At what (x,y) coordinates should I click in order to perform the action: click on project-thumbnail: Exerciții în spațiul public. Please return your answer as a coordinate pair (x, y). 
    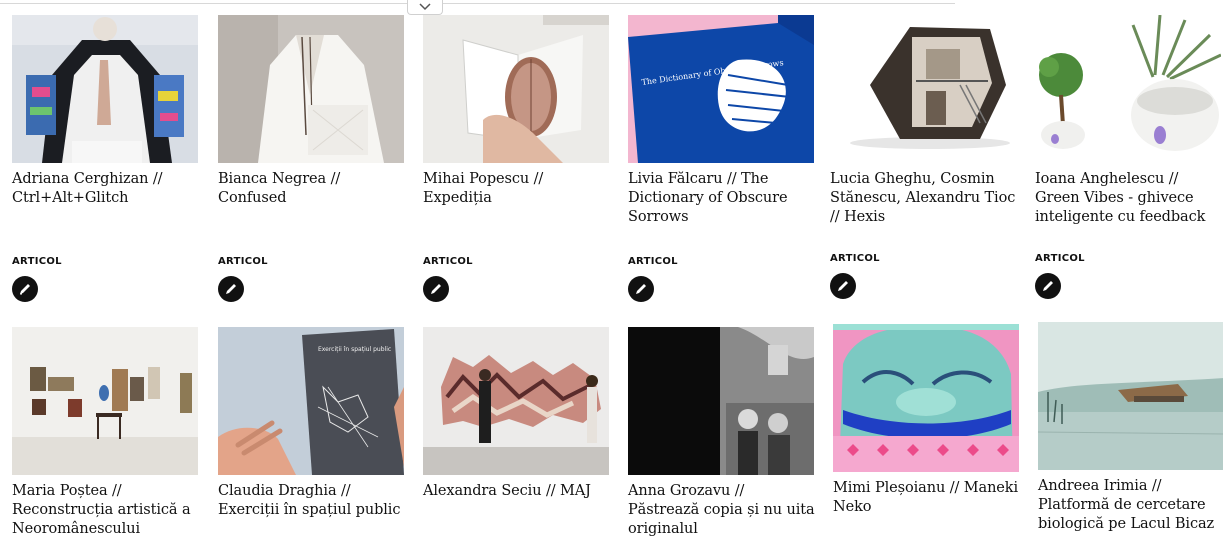
    Looking at the image, I should click on (311, 401).